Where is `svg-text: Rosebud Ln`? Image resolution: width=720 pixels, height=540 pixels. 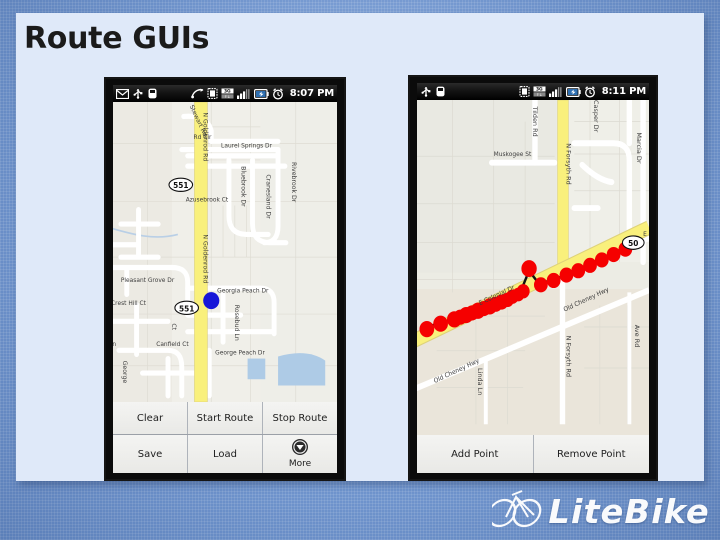 svg-text: Rosebud Ln is located at coordinates (236, 323).